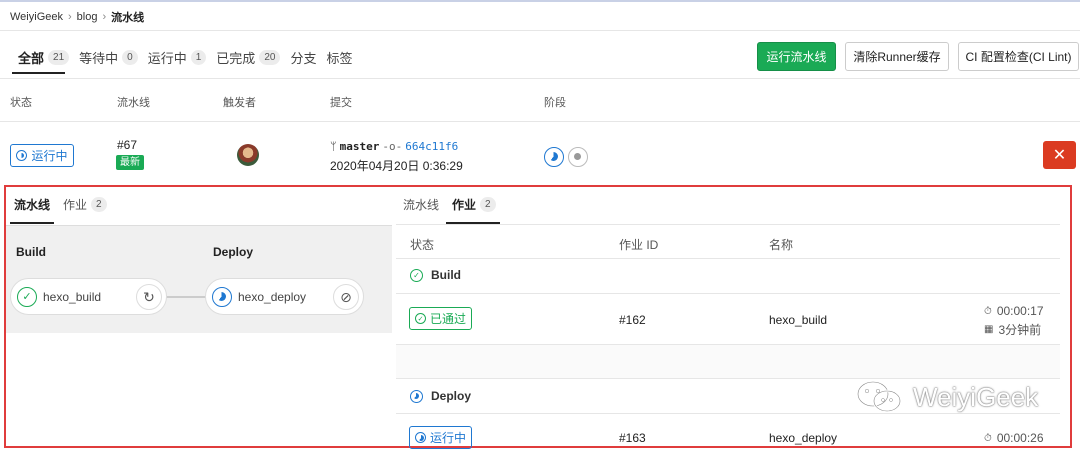 The image size is (1080, 453). Describe the element at coordinates (540, 1) in the screenshot. I see `top-border` at that location.